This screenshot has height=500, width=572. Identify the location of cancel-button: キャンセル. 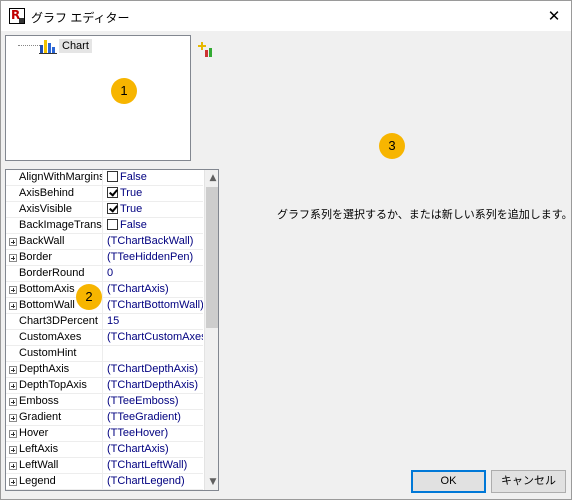
(528, 481).